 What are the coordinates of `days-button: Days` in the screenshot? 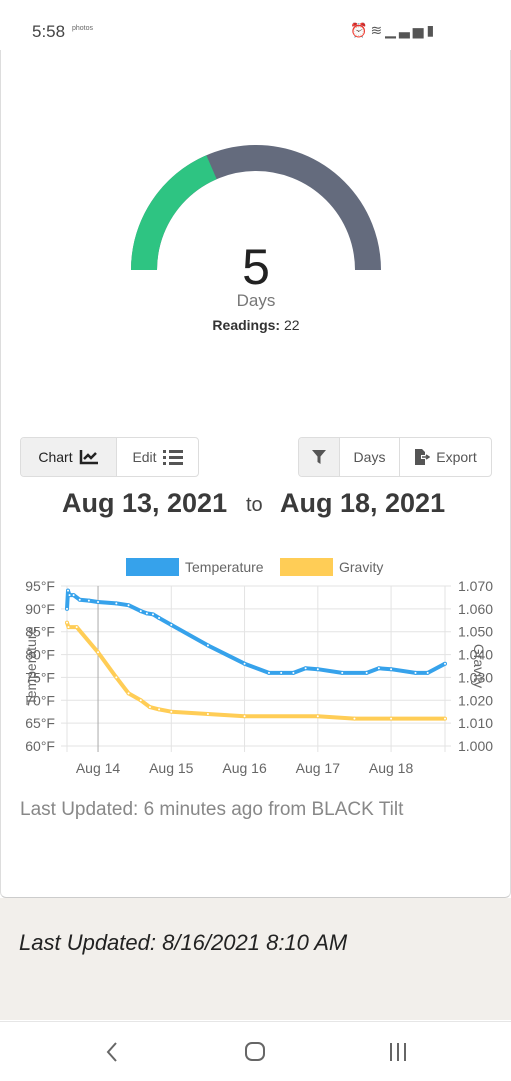 It's located at (370, 457).